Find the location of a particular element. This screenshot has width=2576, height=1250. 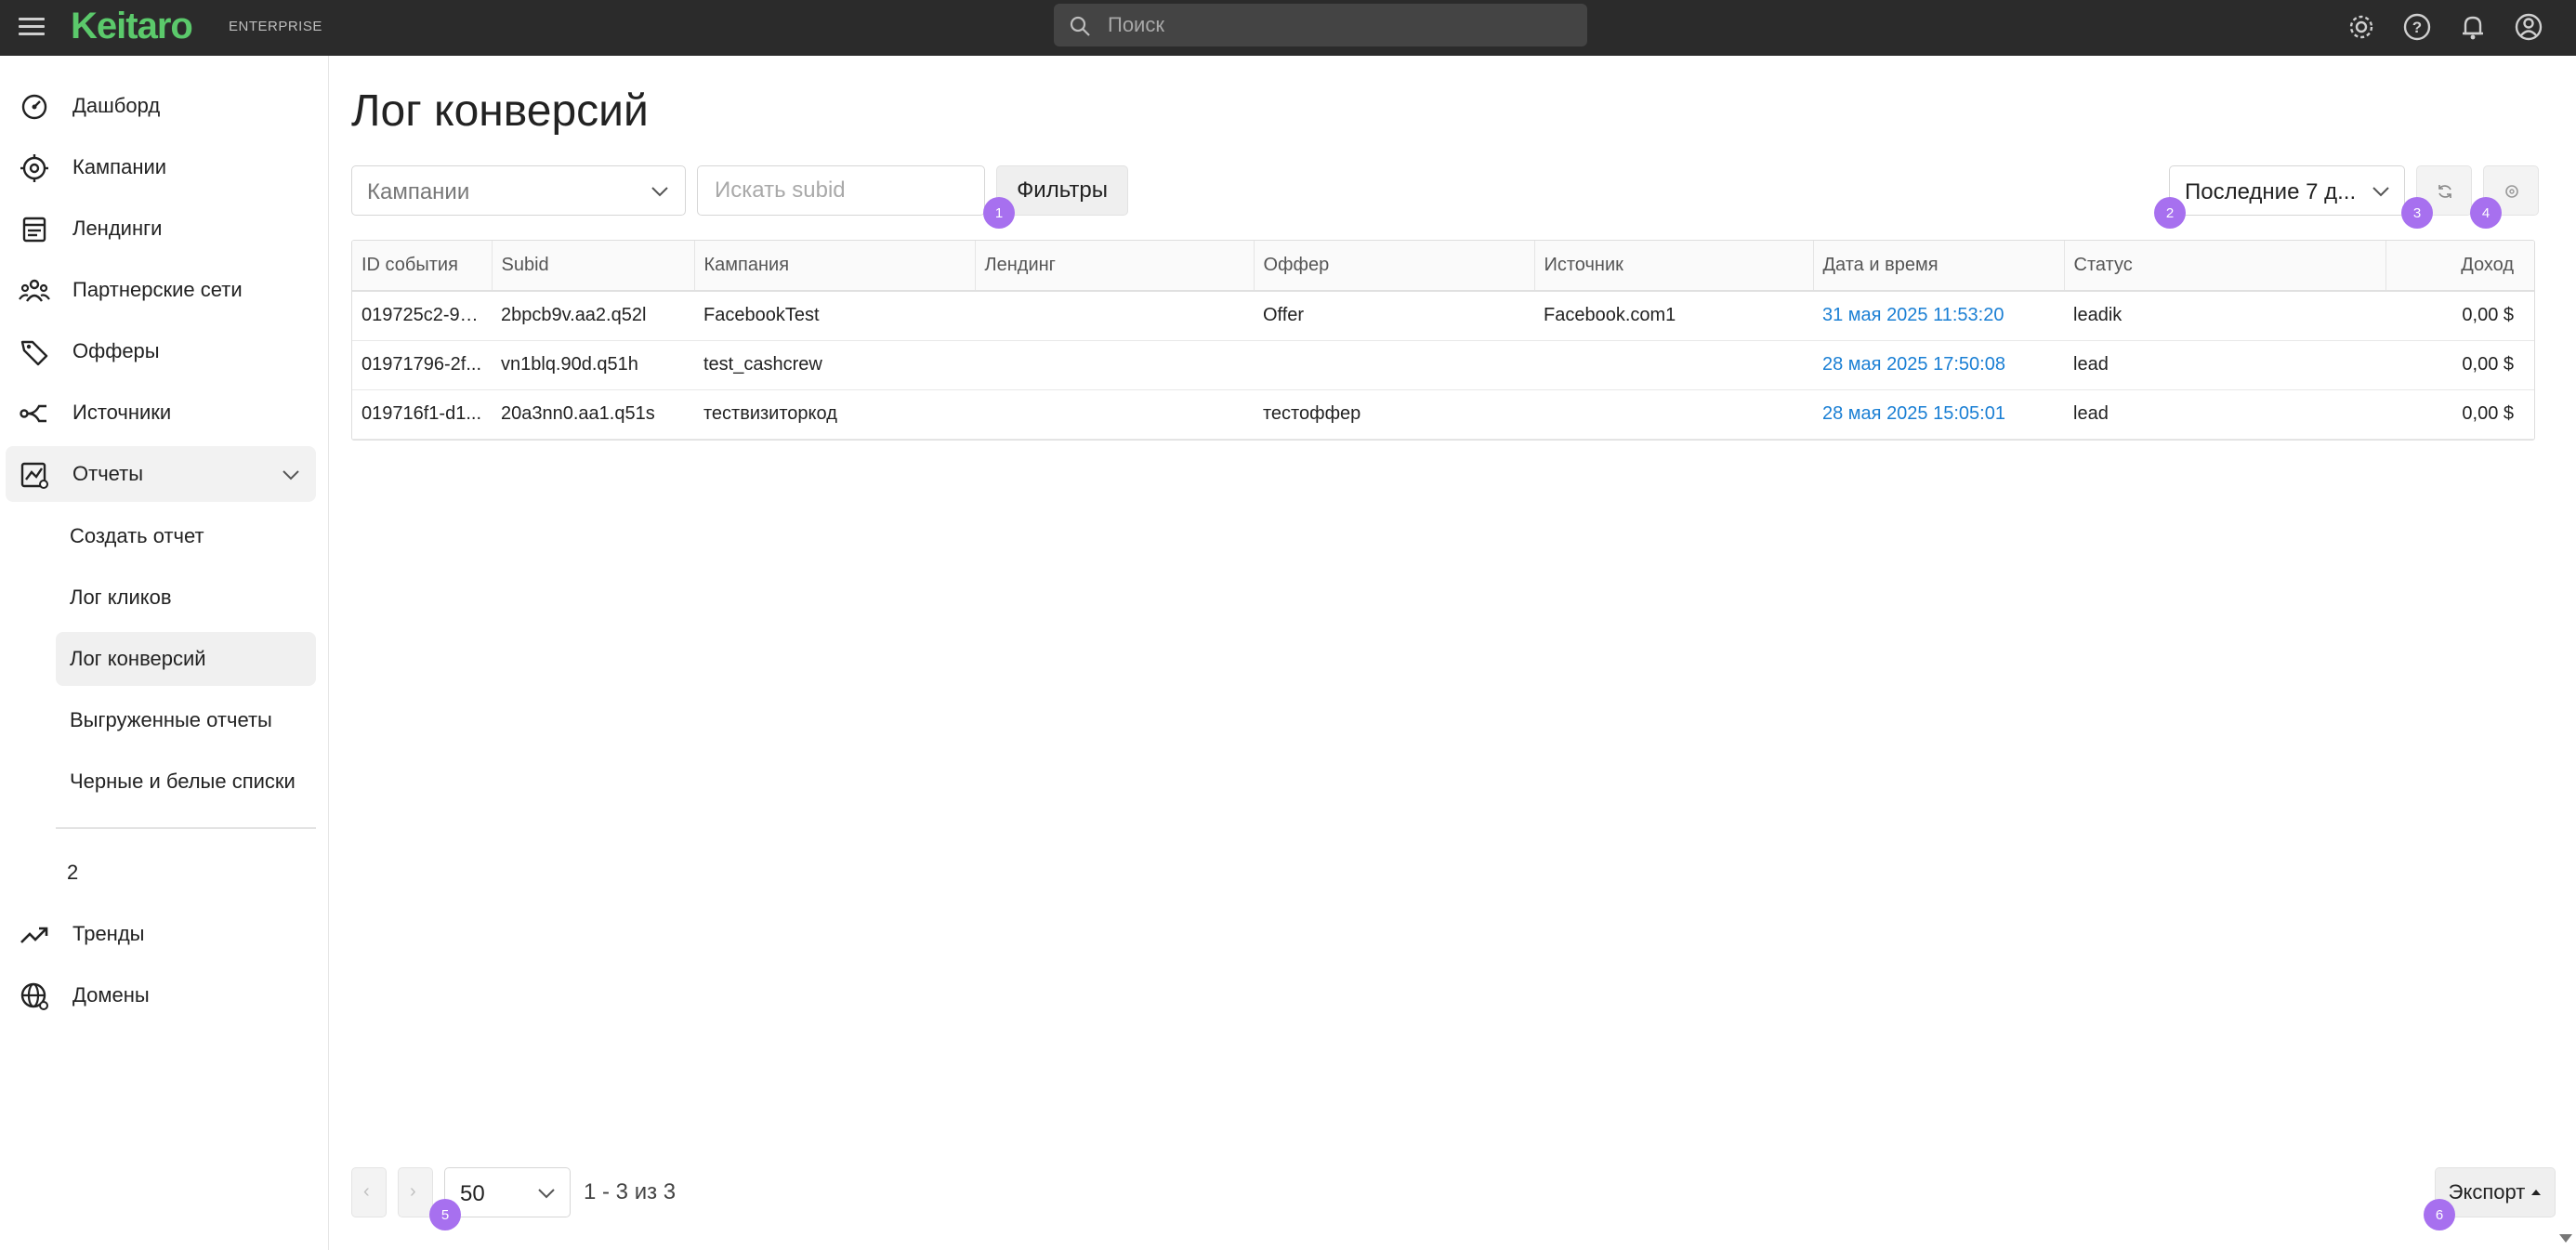

source-cell: Facebook.com1 is located at coordinates (1673, 316).